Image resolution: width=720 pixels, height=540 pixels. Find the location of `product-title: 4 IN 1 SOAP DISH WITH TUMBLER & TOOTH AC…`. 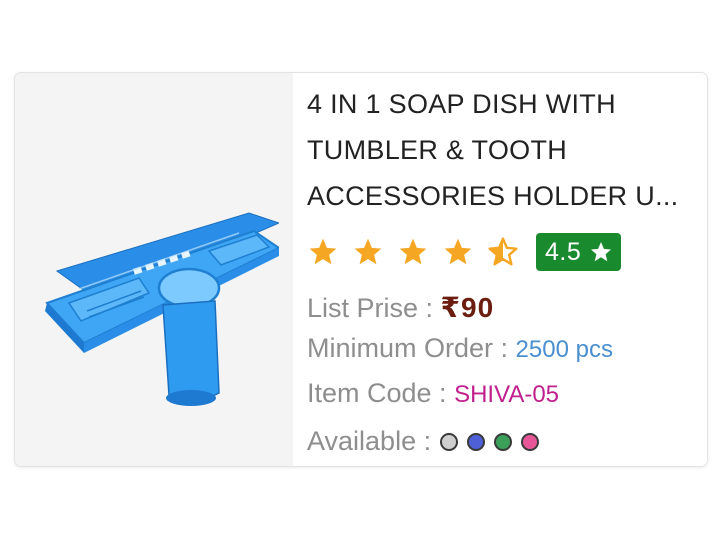

product-title: 4 IN 1 SOAP DISH WITH TUMBLER & TOOTH AC… is located at coordinates (502, 150).